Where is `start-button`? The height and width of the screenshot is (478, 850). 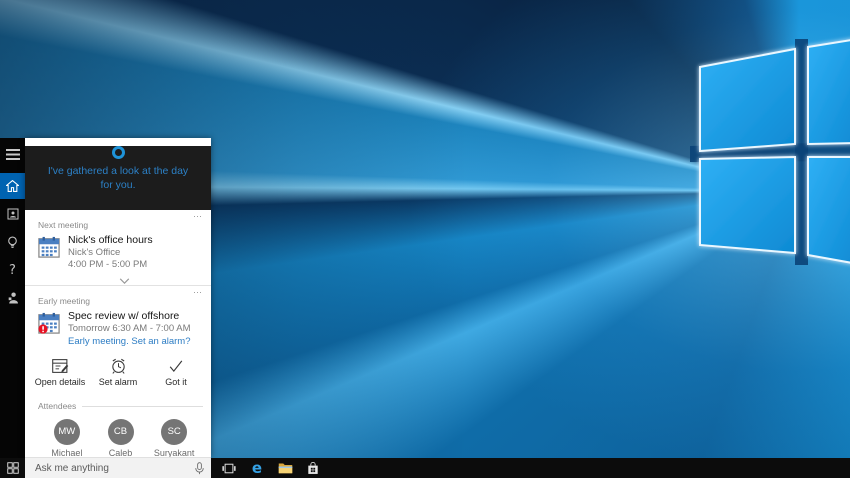
start-button is located at coordinates (12, 468).